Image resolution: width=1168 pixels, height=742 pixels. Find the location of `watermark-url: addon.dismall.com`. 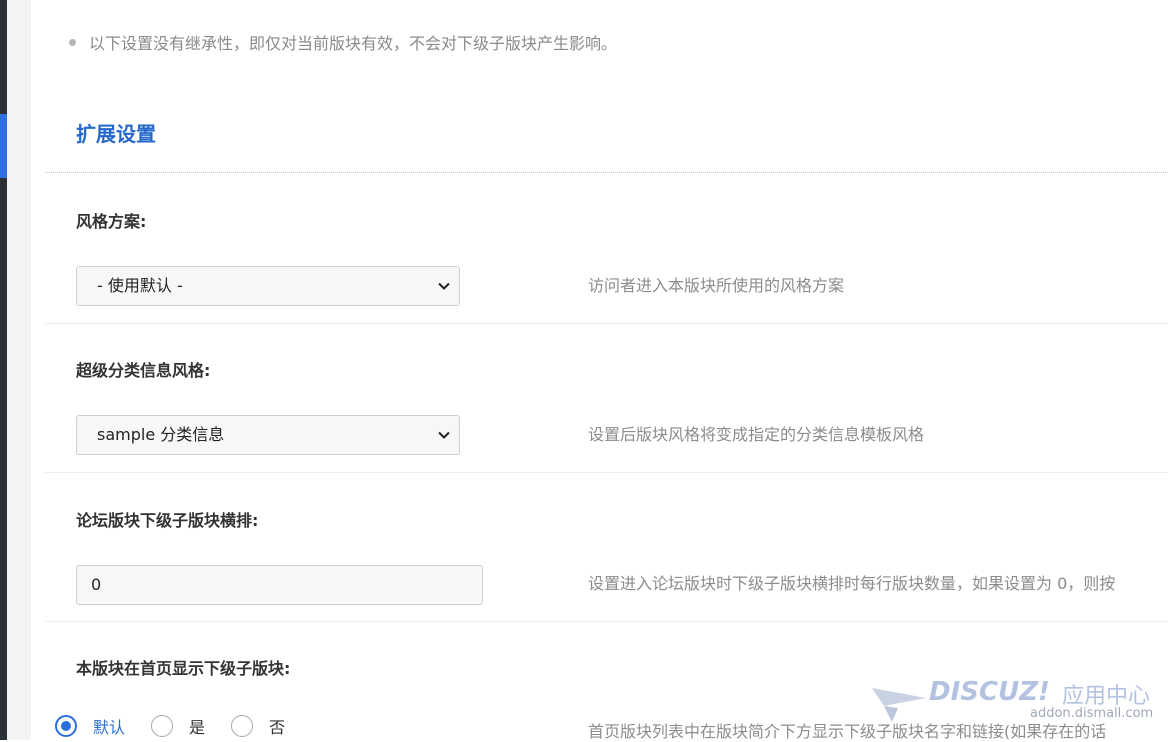

watermark-url: addon.dismall.com is located at coordinates (1092, 713).